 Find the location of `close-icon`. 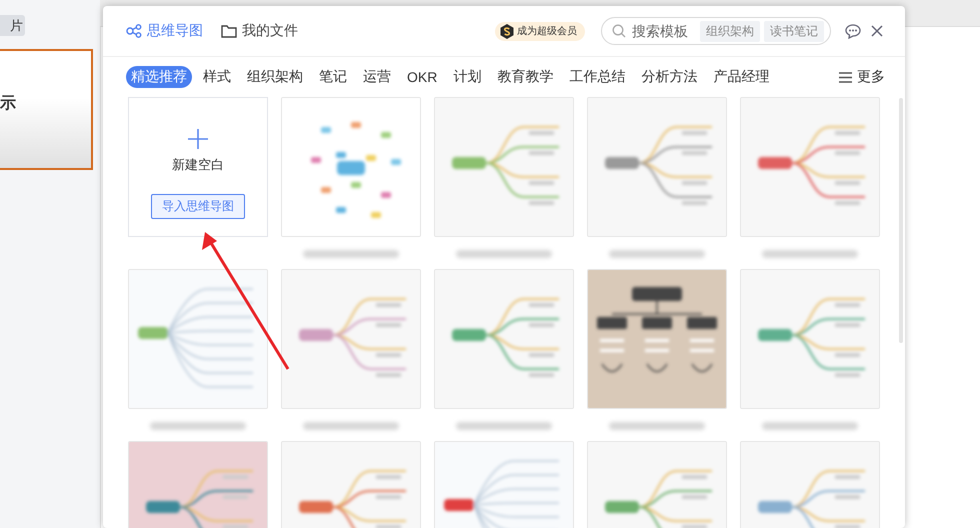

close-icon is located at coordinates (877, 31).